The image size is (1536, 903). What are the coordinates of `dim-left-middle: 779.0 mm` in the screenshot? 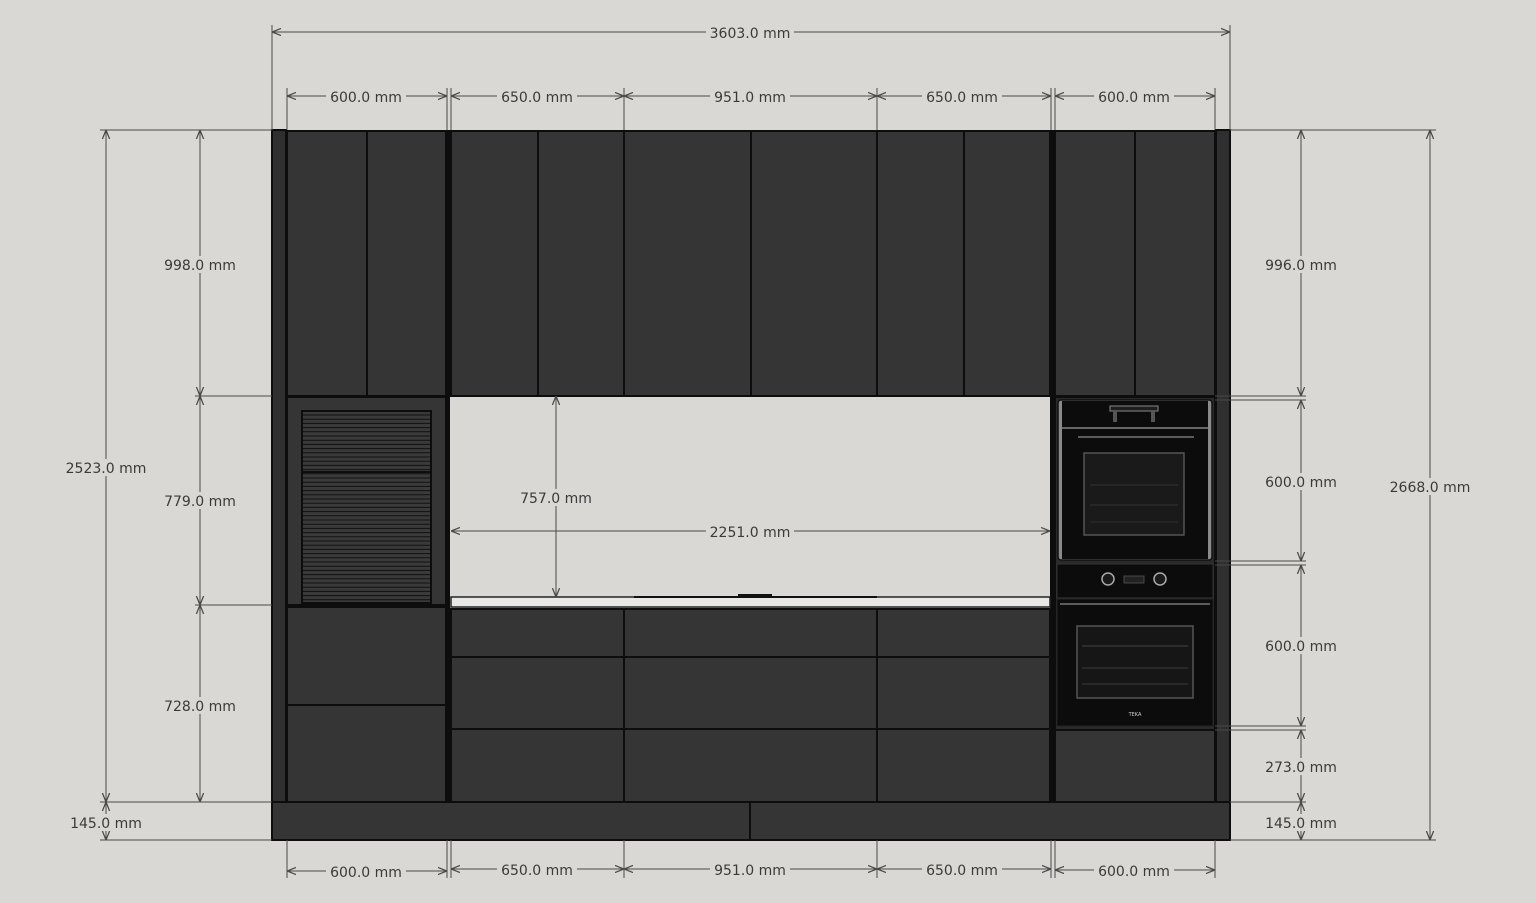 It's located at (200, 502).